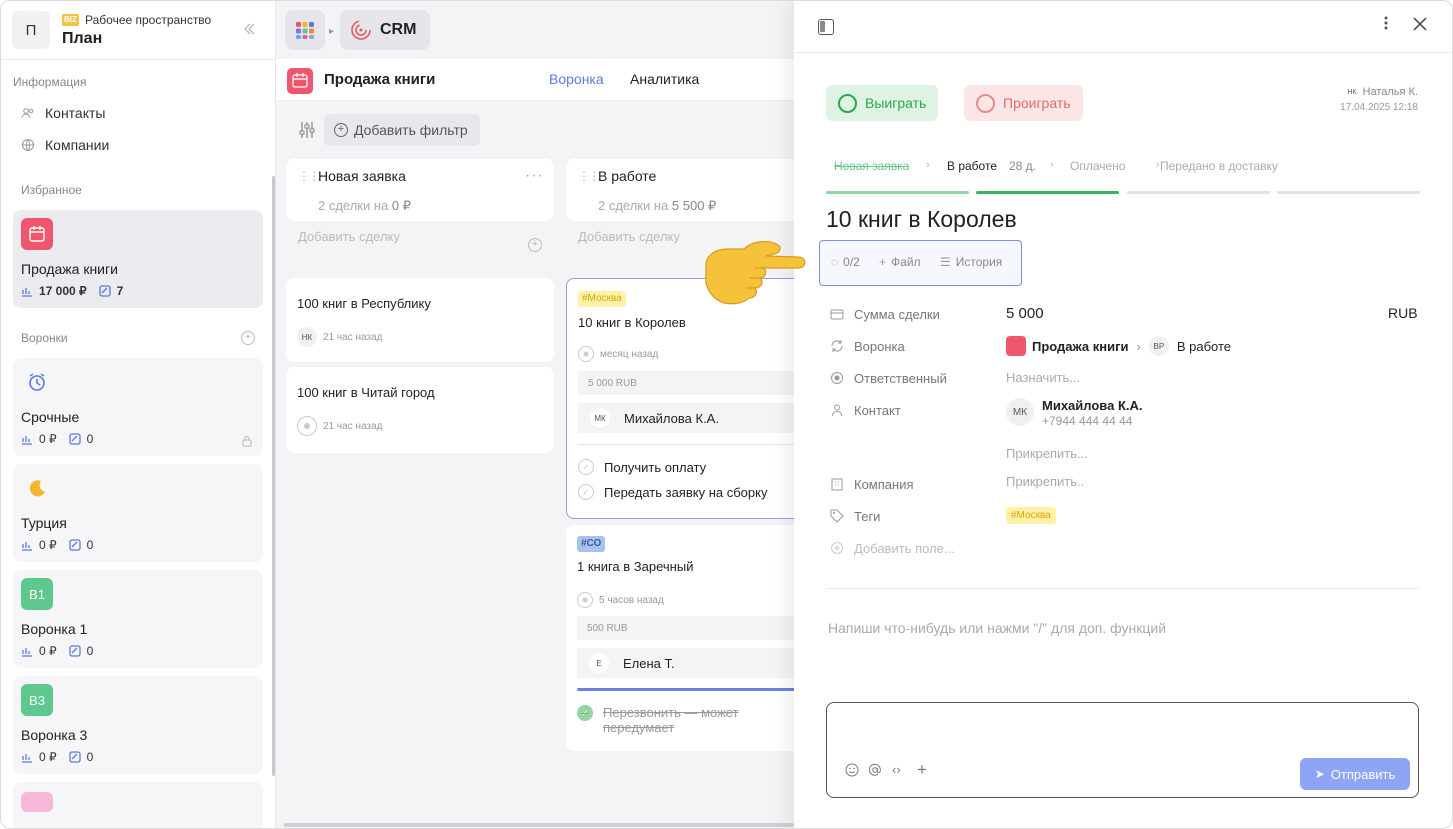 The height and width of the screenshot is (829, 1453). Describe the element at coordinates (362, 176) in the screenshot. I see `column-title: Новая заявка` at that location.